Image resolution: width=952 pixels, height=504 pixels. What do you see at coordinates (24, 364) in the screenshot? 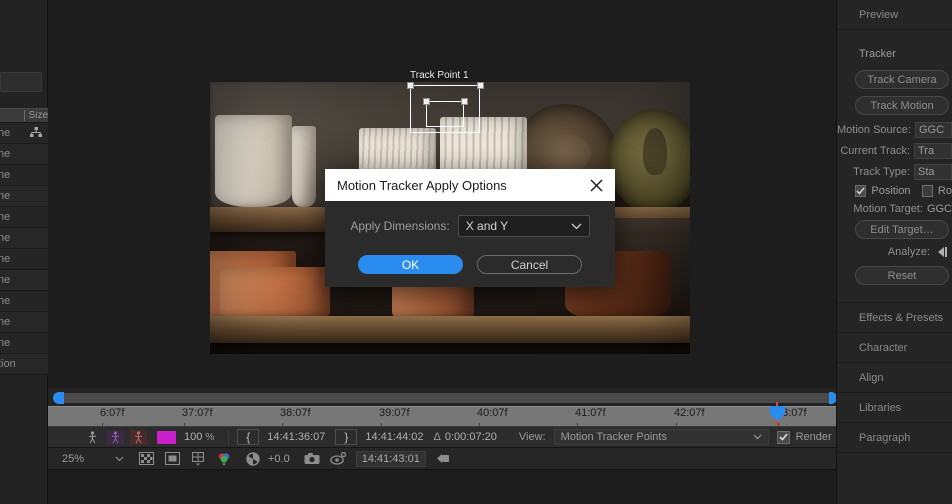
I see `project-row: tion` at bounding box center [24, 364].